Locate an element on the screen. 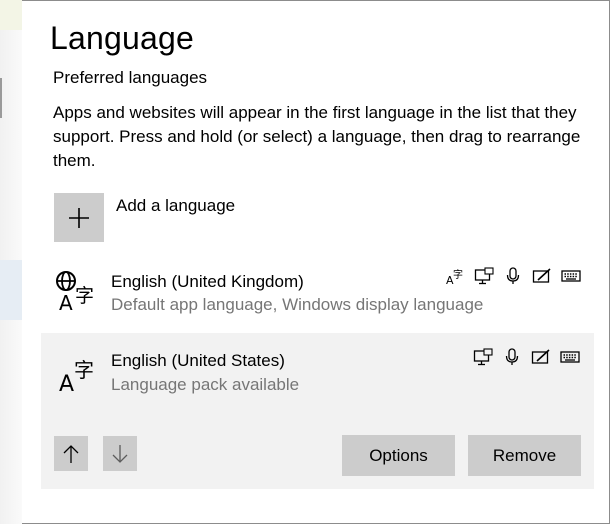 The height and width of the screenshot is (524, 610). left-nav-edge is located at coordinates (11, 262).